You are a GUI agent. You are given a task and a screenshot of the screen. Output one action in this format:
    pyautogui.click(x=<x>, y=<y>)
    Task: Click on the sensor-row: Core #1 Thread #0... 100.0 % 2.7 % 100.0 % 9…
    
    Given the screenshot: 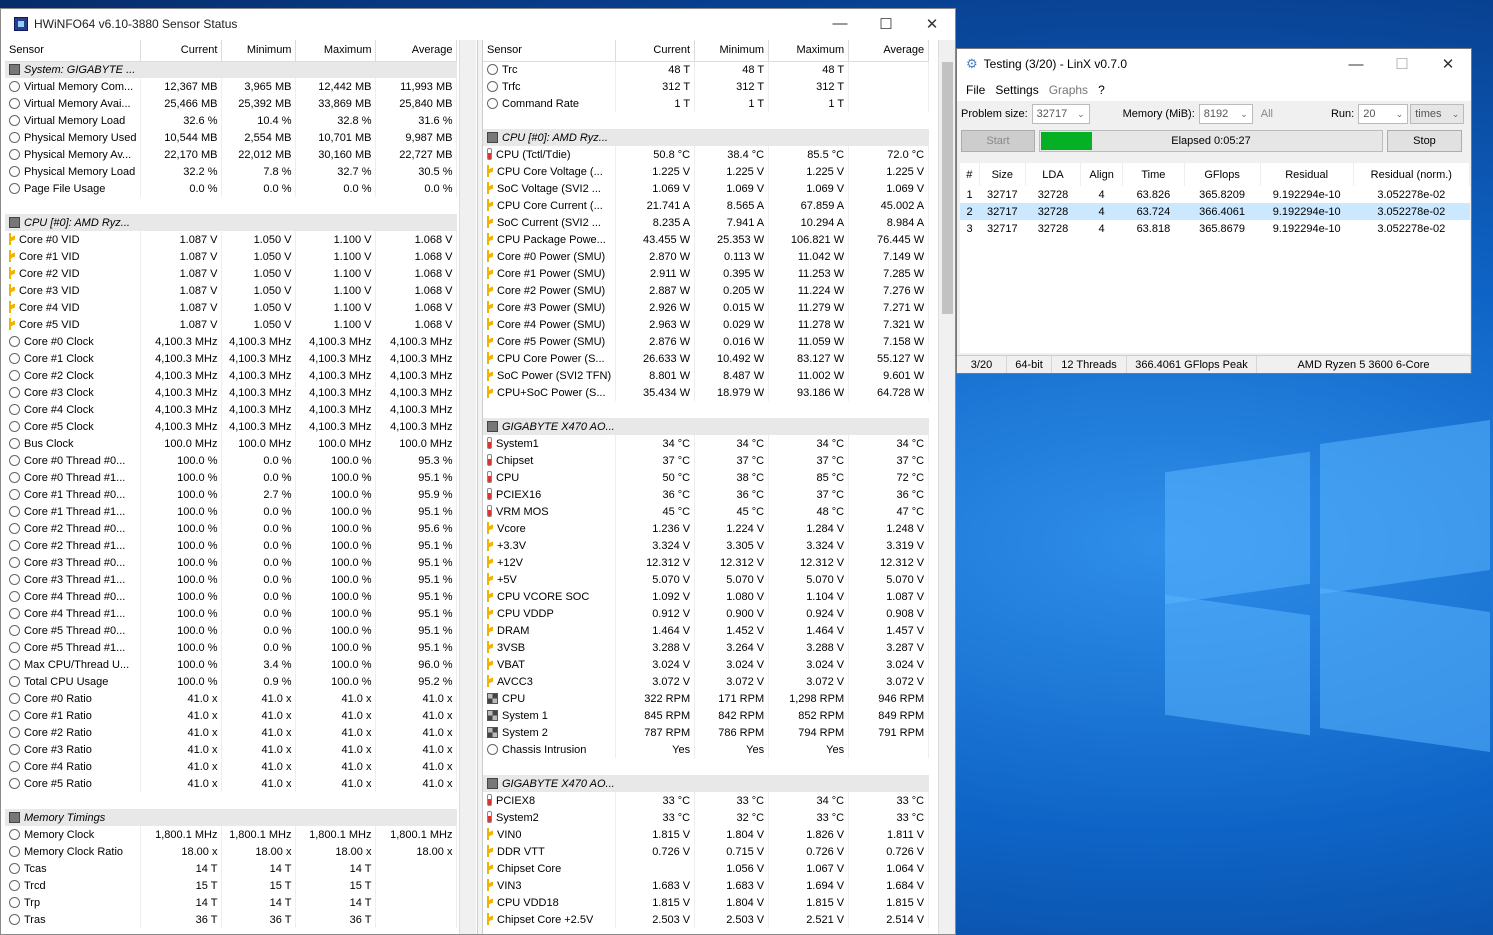 What is the action you would take?
    pyautogui.click(x=231, y=494)
    